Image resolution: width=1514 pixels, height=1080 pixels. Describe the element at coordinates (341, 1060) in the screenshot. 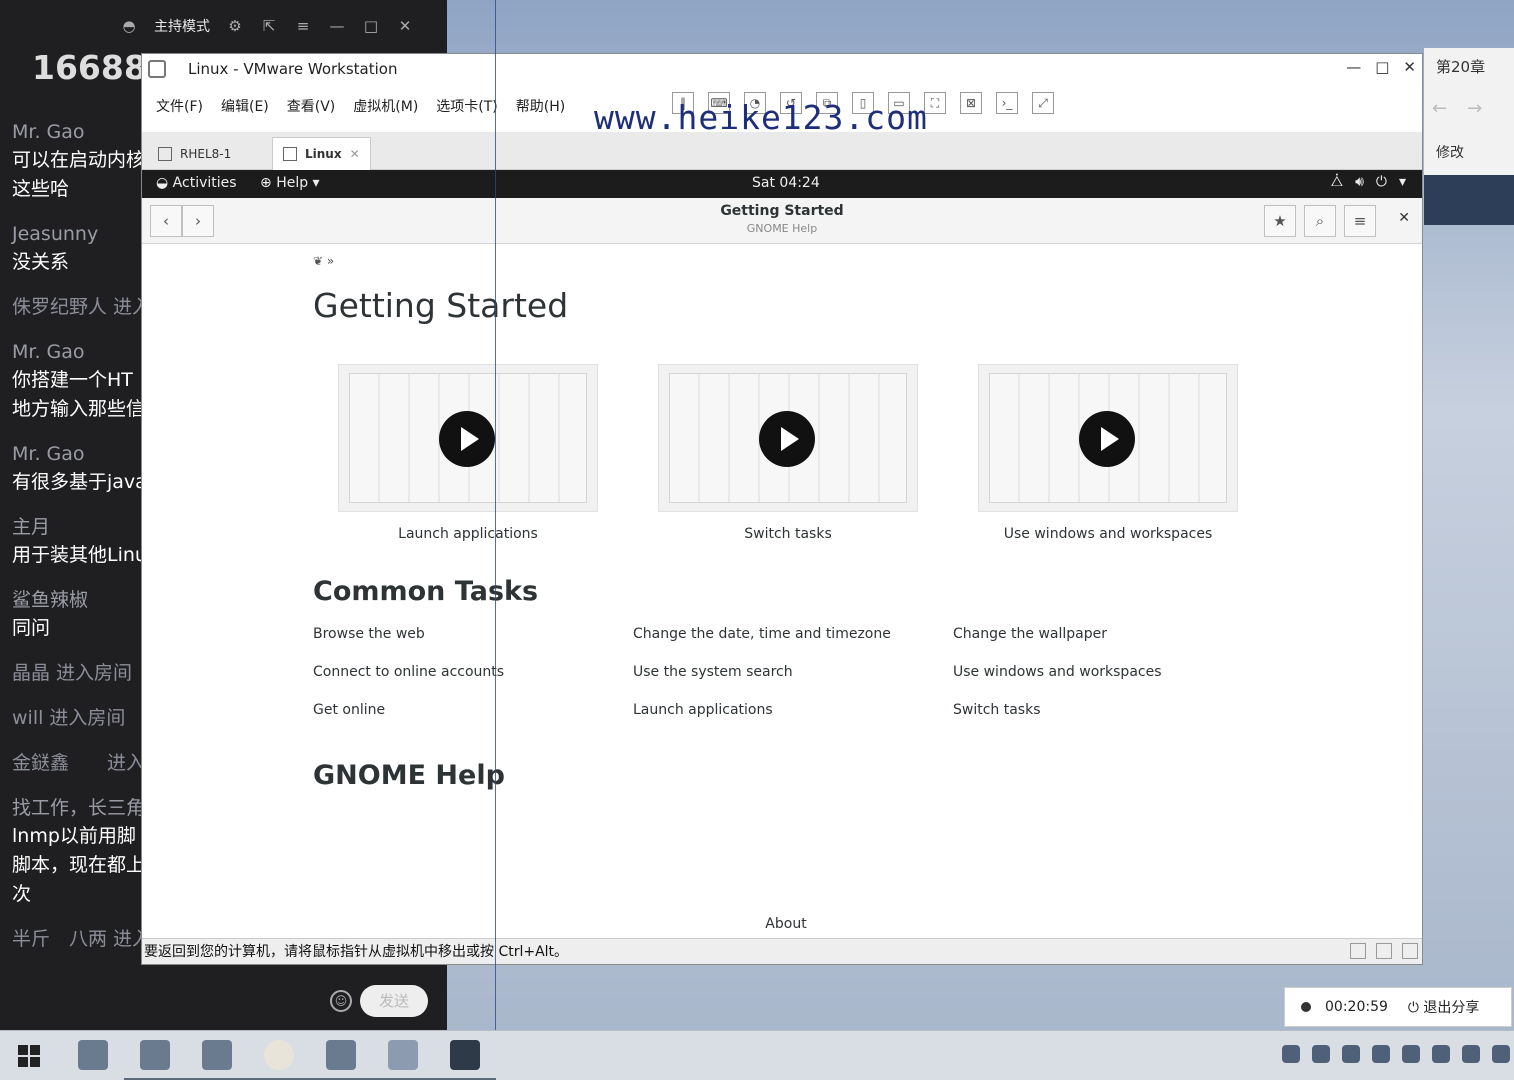

I see `editor-icon` at that location.